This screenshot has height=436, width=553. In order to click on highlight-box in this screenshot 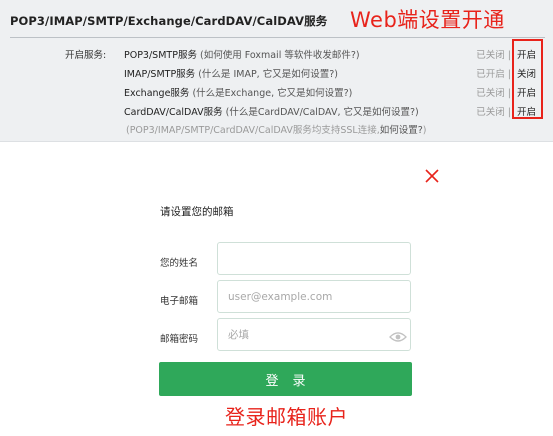, I will do `click(527, 79)`.